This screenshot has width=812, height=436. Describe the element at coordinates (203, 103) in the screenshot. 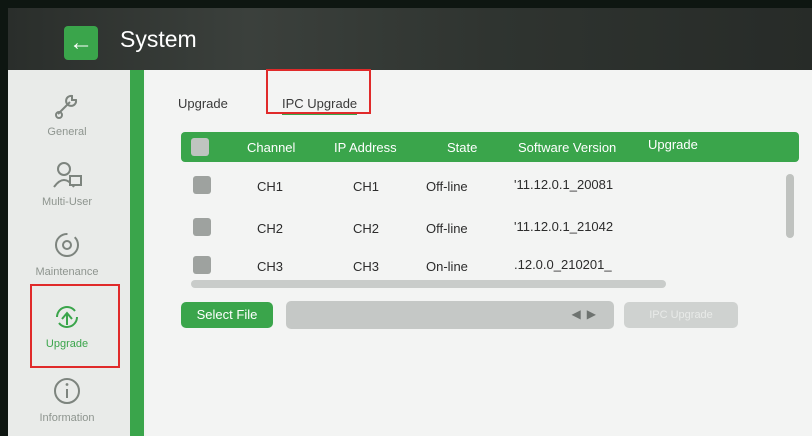

I see `tab-upgrade: Upgrade` at that location.